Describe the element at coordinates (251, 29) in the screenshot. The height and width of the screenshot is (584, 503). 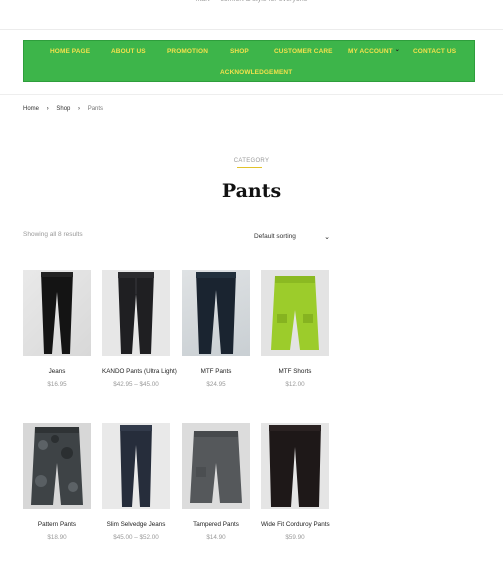
I see `header-divider` at that location.